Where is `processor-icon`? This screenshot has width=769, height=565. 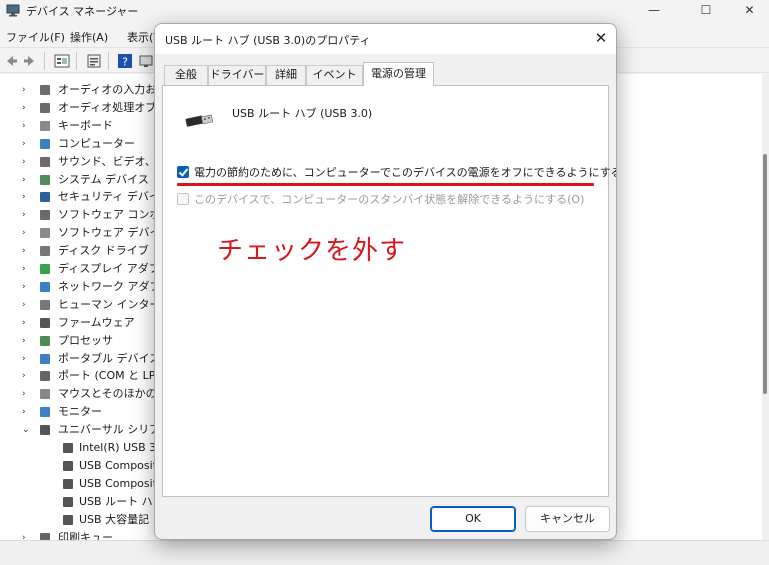
processor-icon is located at coordinates (45, 340).